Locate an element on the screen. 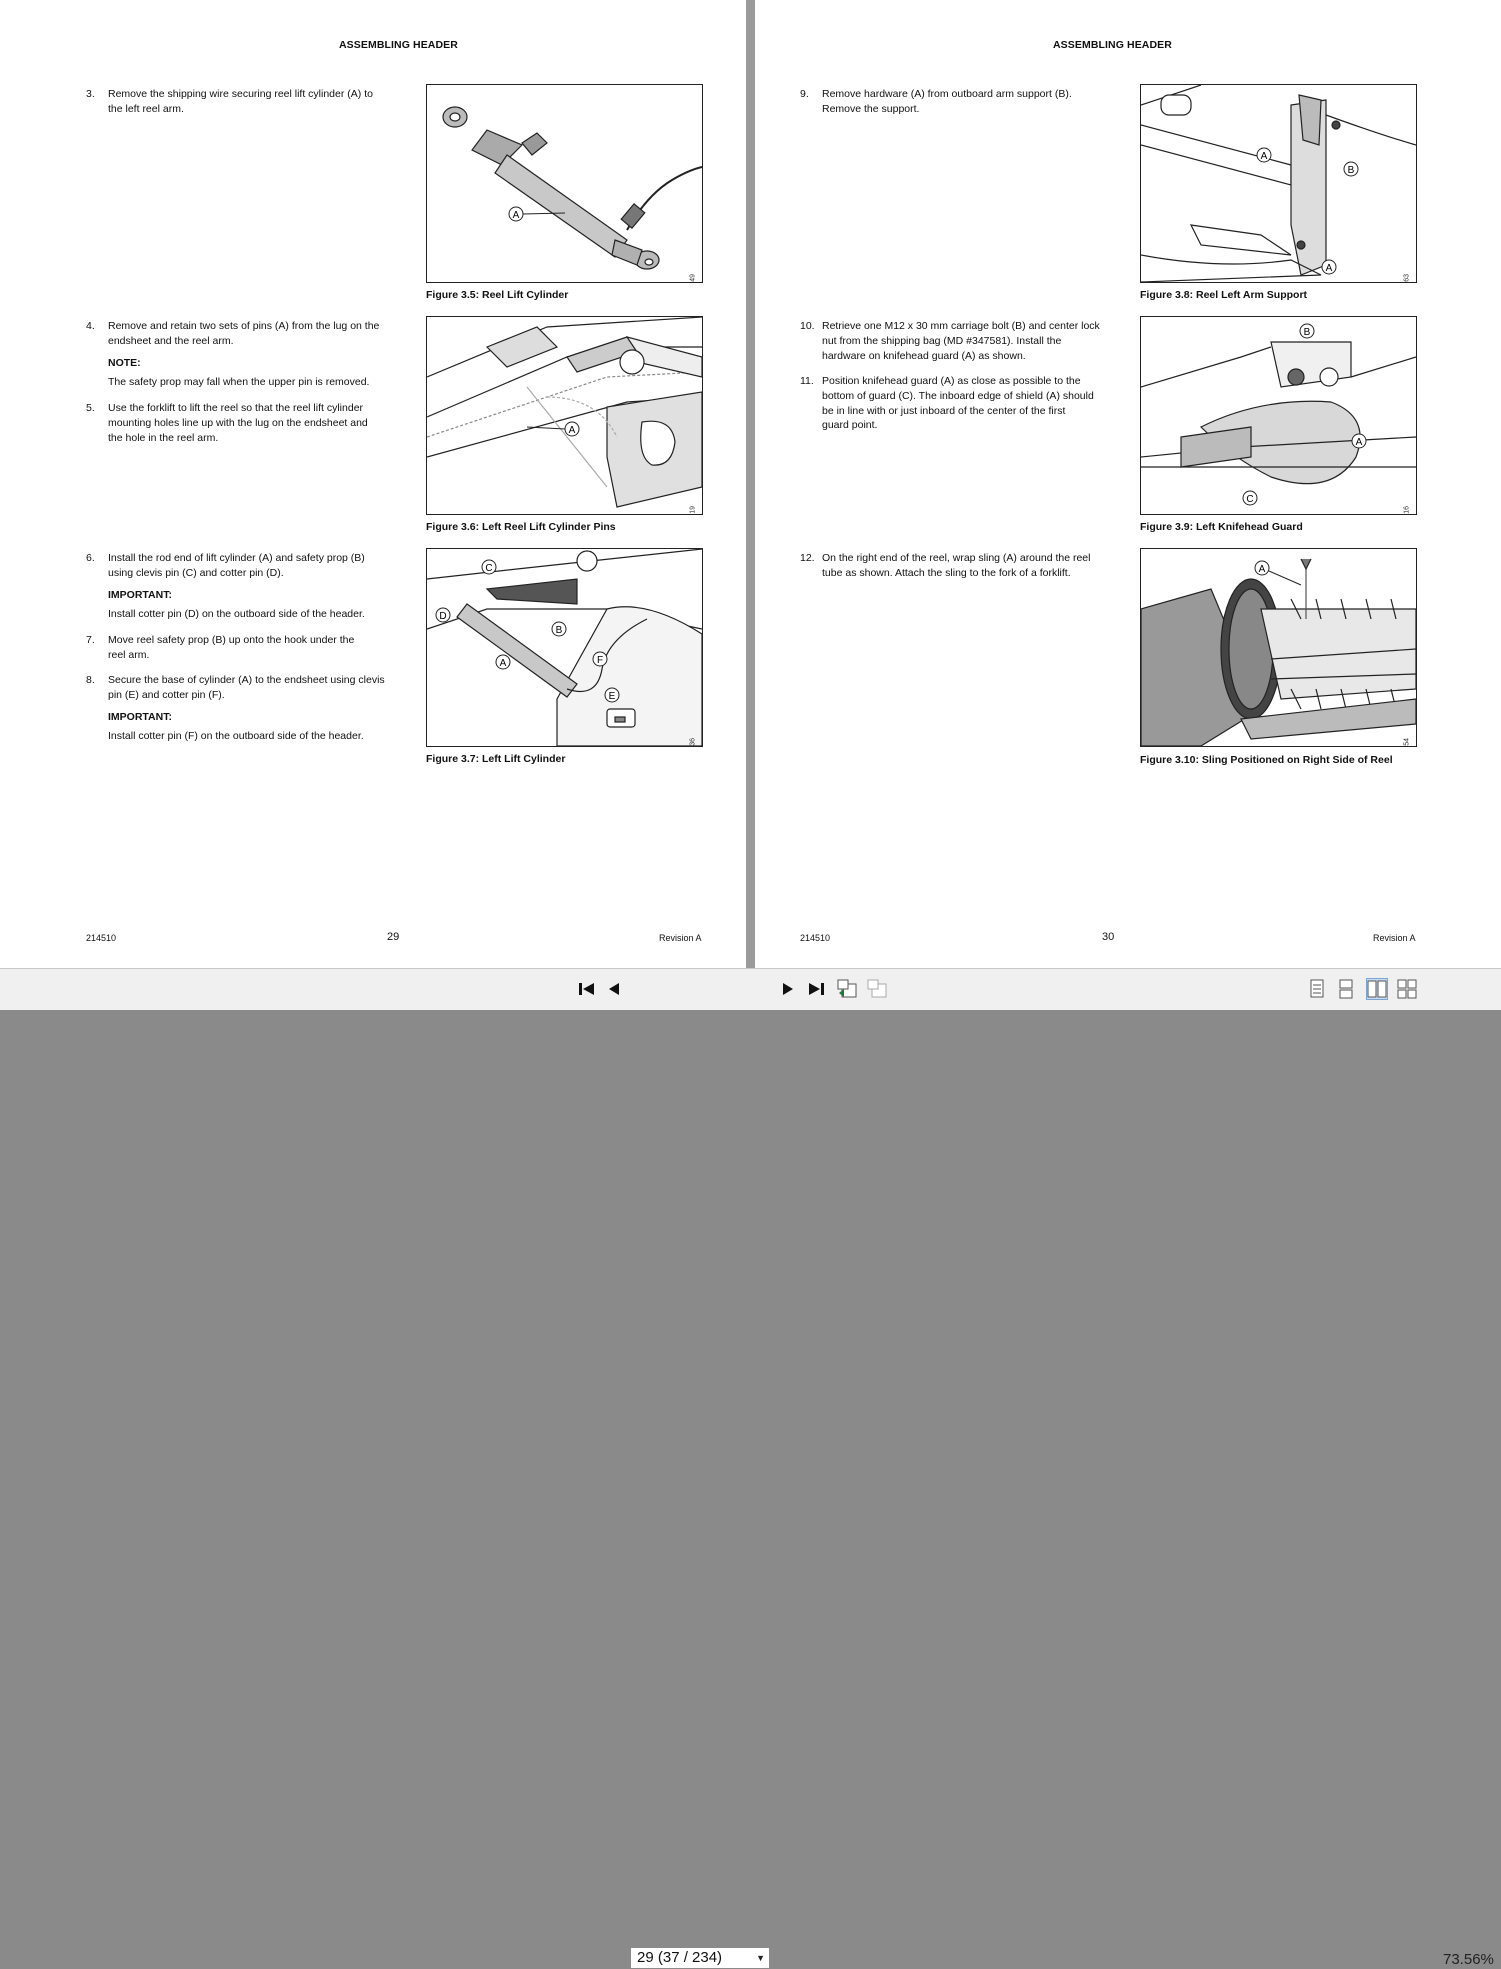 This screenshot has width=1501, height=1969. go-forward-view-button is located at coordinates (877, 989).